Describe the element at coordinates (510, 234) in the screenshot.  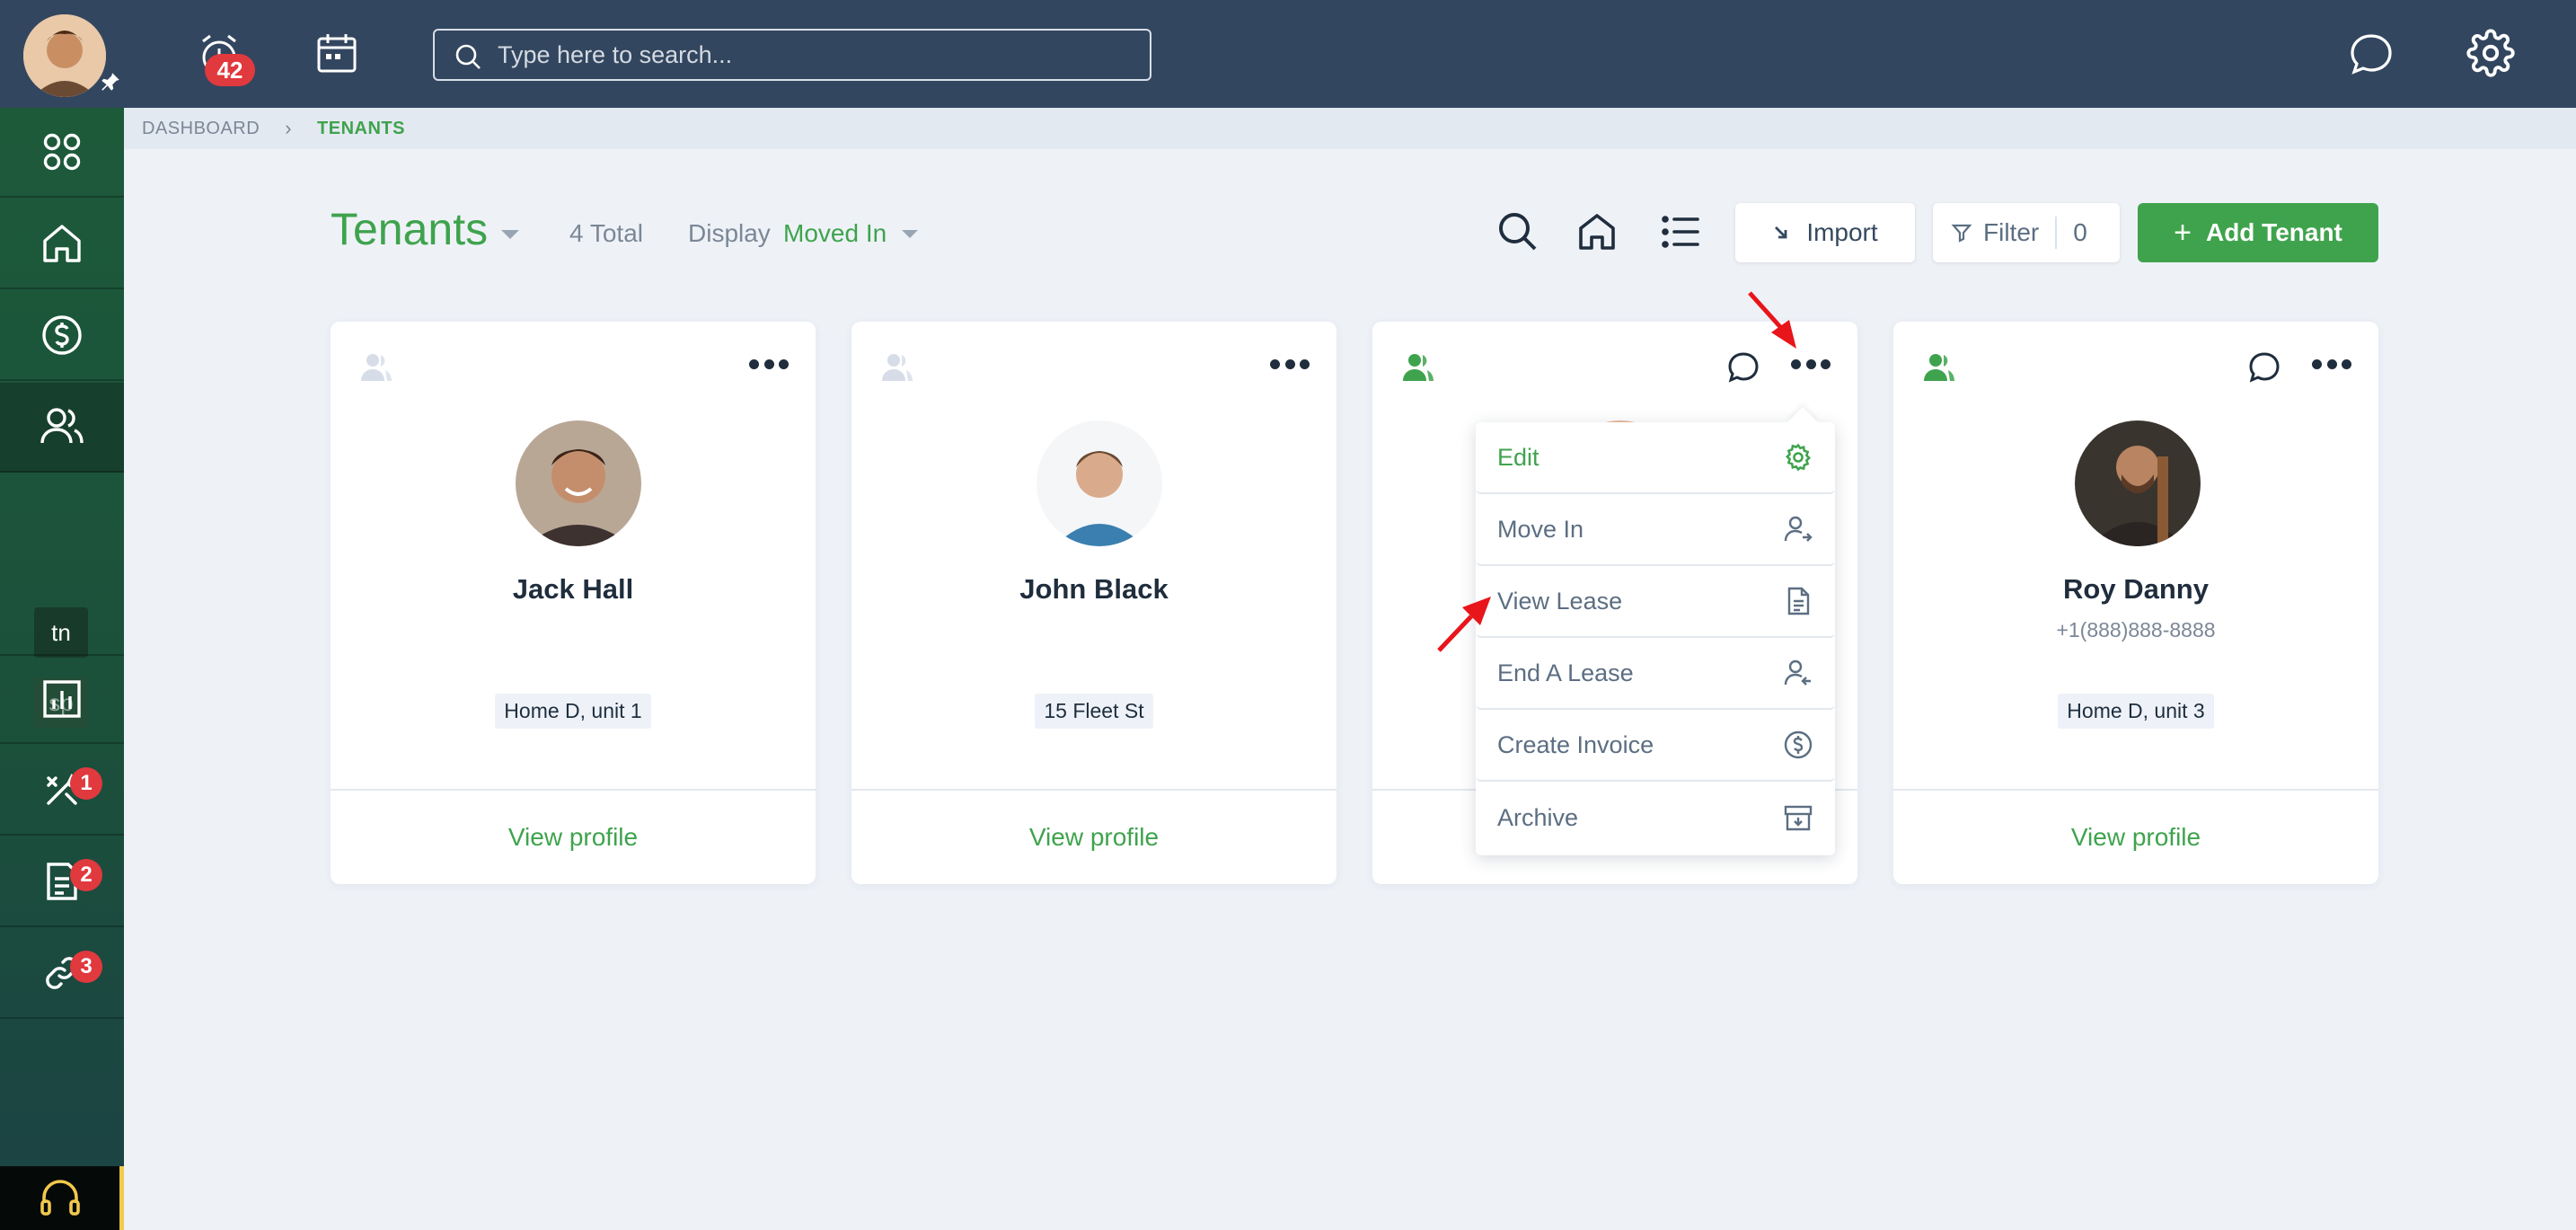
I see `title-caret-icon` at that location.